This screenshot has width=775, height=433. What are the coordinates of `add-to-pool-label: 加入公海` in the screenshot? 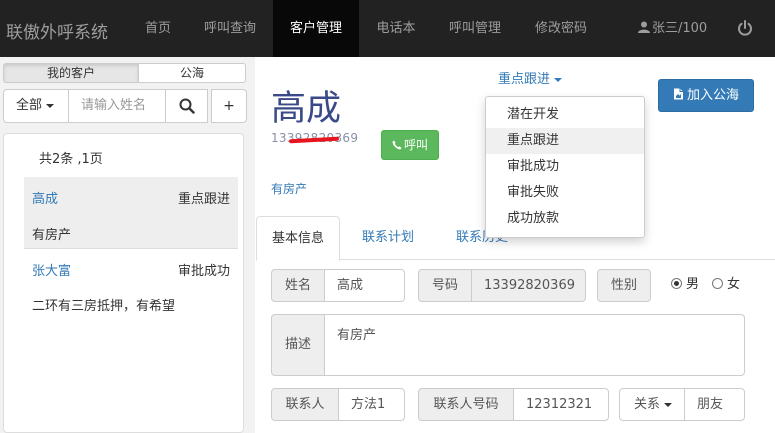 It's located at (712, 95).